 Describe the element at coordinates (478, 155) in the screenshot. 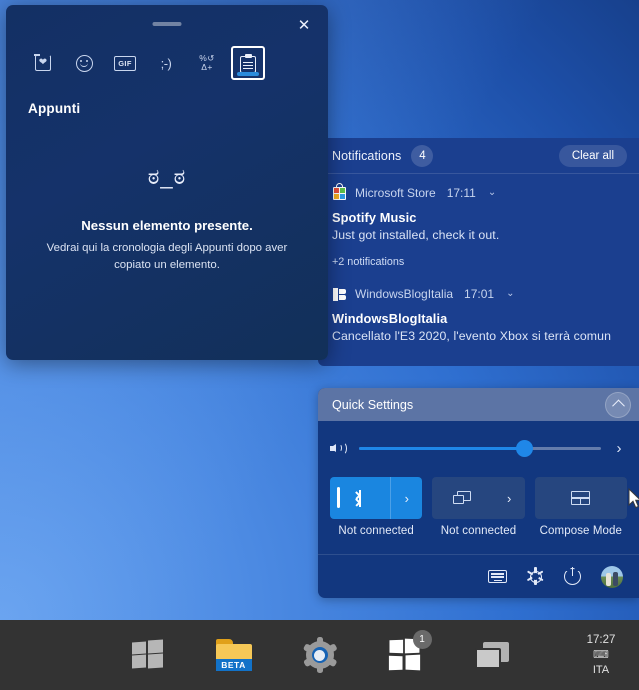

I see `notifications-header: Notifications 4 Clear all` at that location.